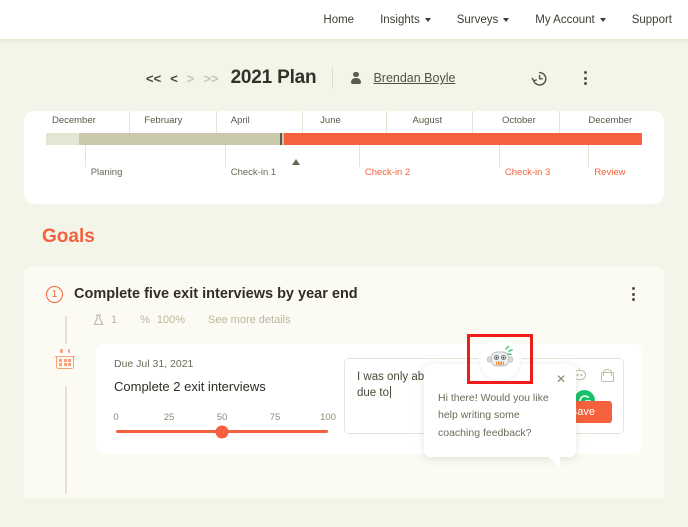  What do you see at coordinates (281, 139) in the screenshot?
I see `timeline-today-marker` at bounding box center [281, 139].